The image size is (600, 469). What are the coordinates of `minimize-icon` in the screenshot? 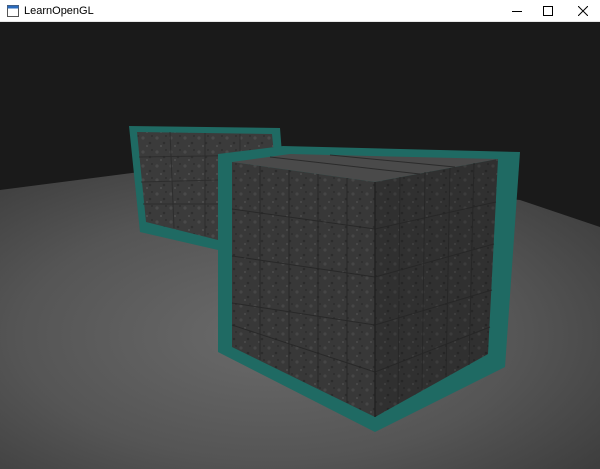 It's located at (517, 11).